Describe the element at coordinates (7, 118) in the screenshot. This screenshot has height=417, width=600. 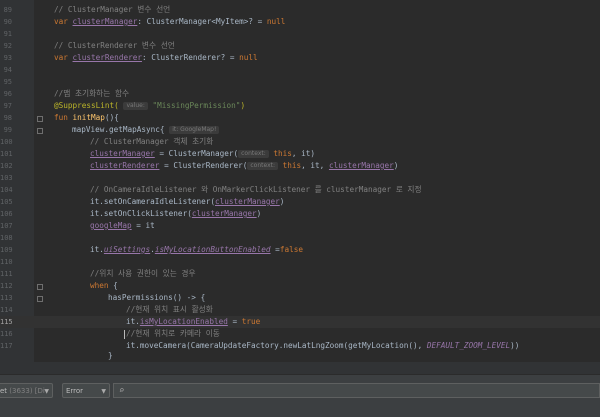
I see `line-number: 98` at that location.